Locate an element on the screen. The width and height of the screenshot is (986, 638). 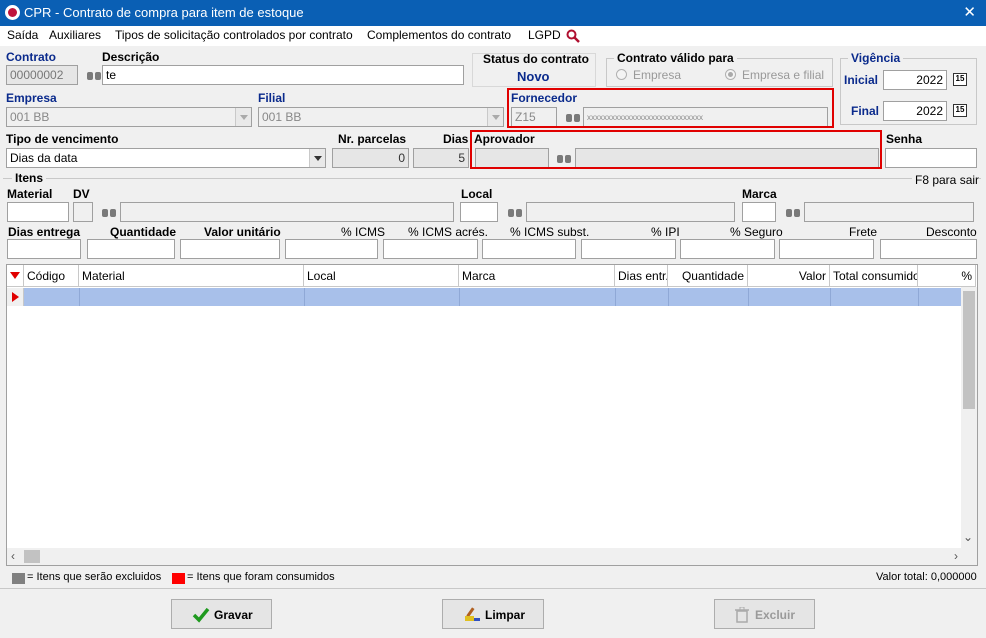
dias-label: Dias is located at coordinates (456, 139).